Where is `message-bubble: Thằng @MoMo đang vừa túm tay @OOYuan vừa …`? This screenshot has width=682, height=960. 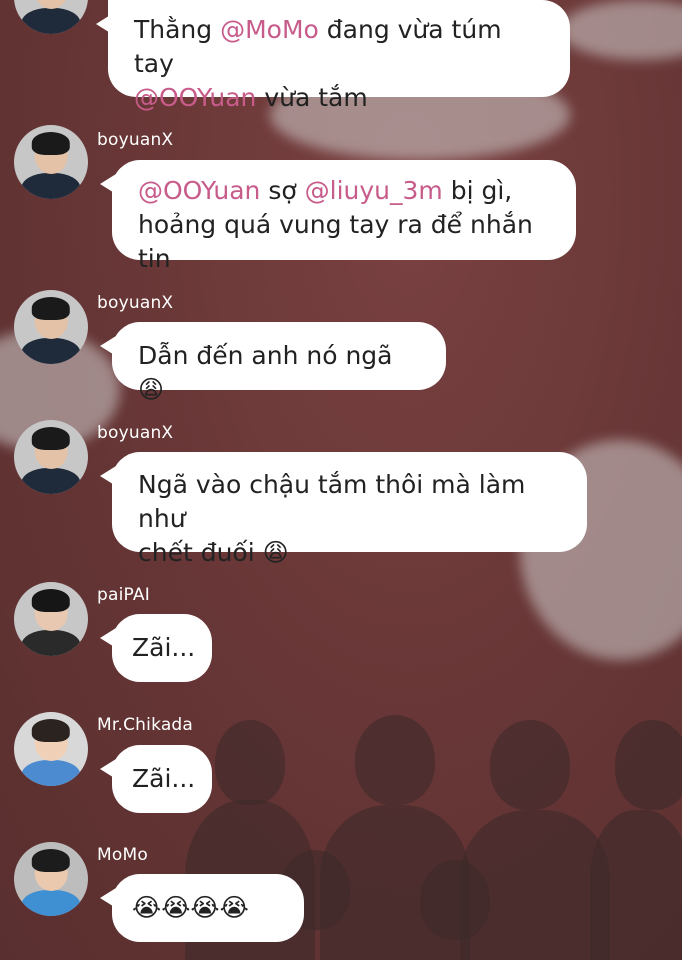
message-bubble: Thằng @MoMo đang vừa túm tay @OOYuan vừa … is located at coordinates (333, 56).